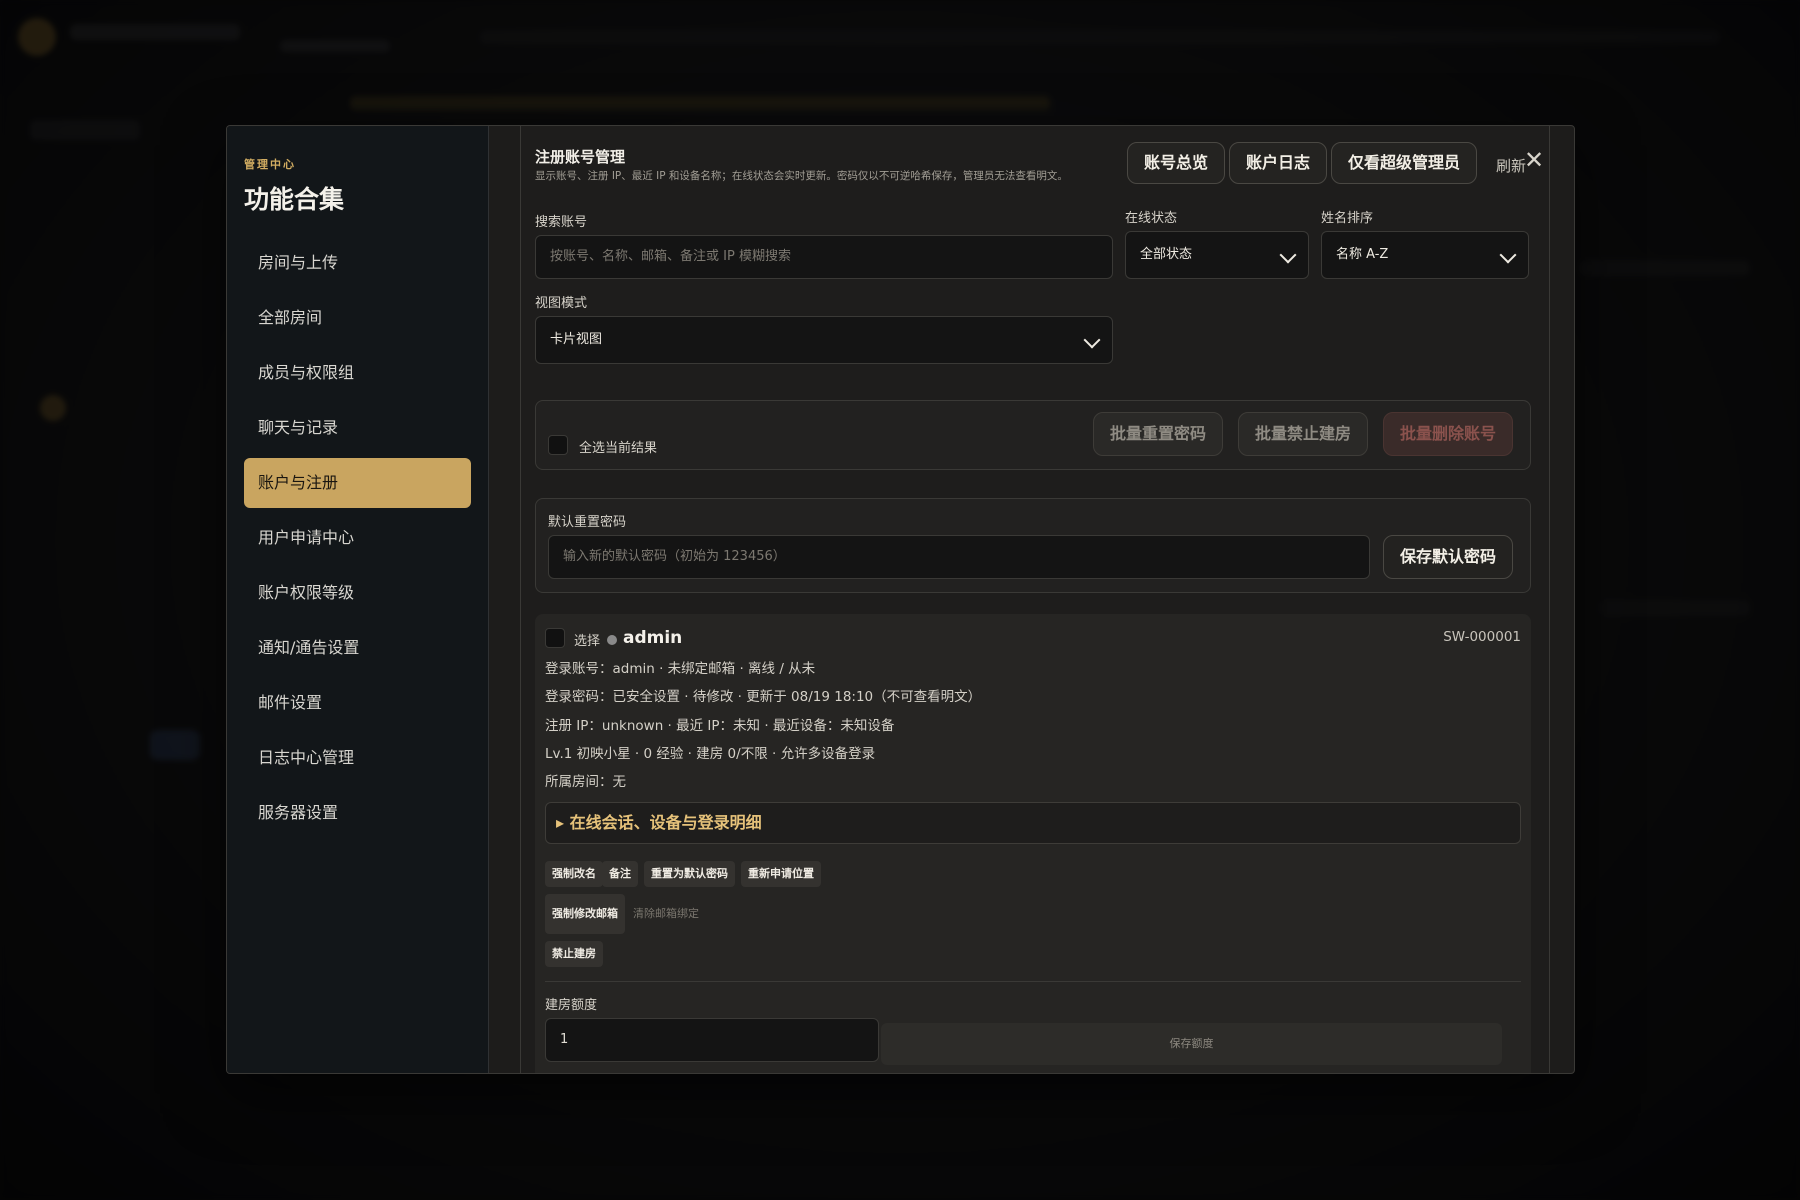  Describe the element at coordinates (555, 638) in the screenshot. I see `user-select-checkbox` at that location.